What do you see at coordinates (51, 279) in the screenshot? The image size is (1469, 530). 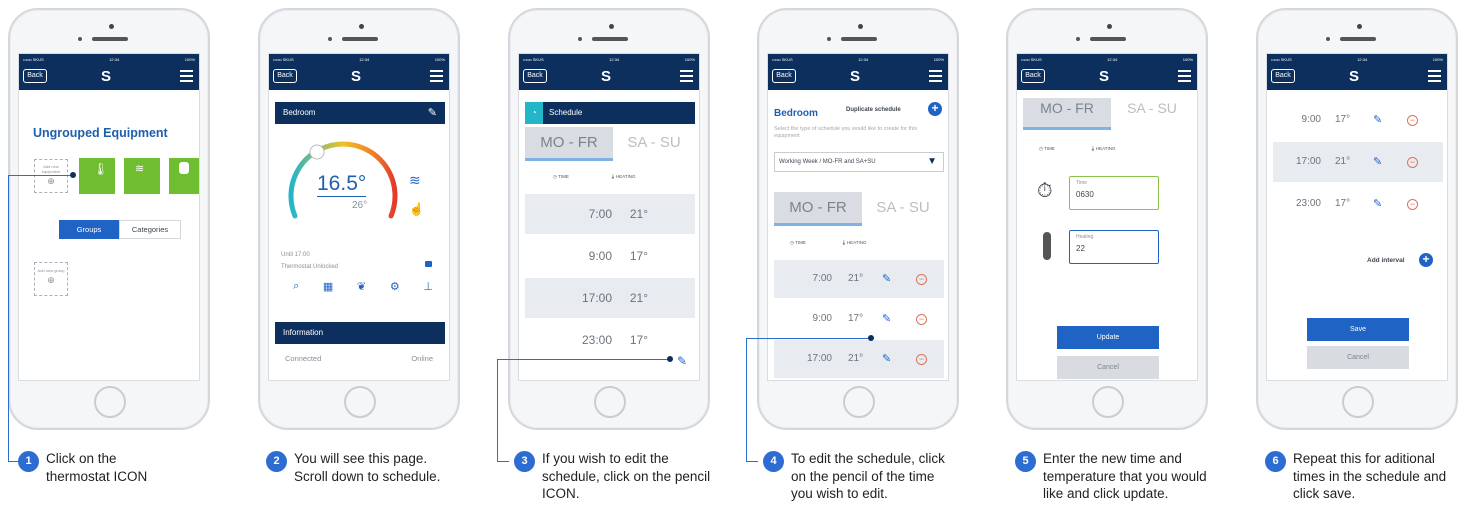 I see `add-group-tile: Add new group ⊕` at bounding box center [51, 279].